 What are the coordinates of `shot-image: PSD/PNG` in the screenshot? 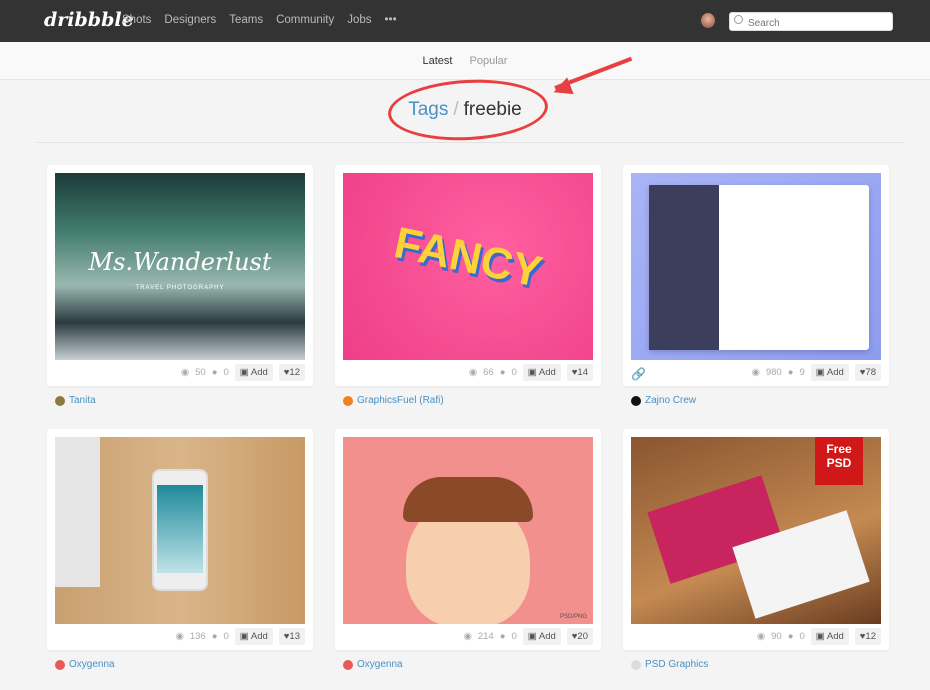 It's located at (468, 530).